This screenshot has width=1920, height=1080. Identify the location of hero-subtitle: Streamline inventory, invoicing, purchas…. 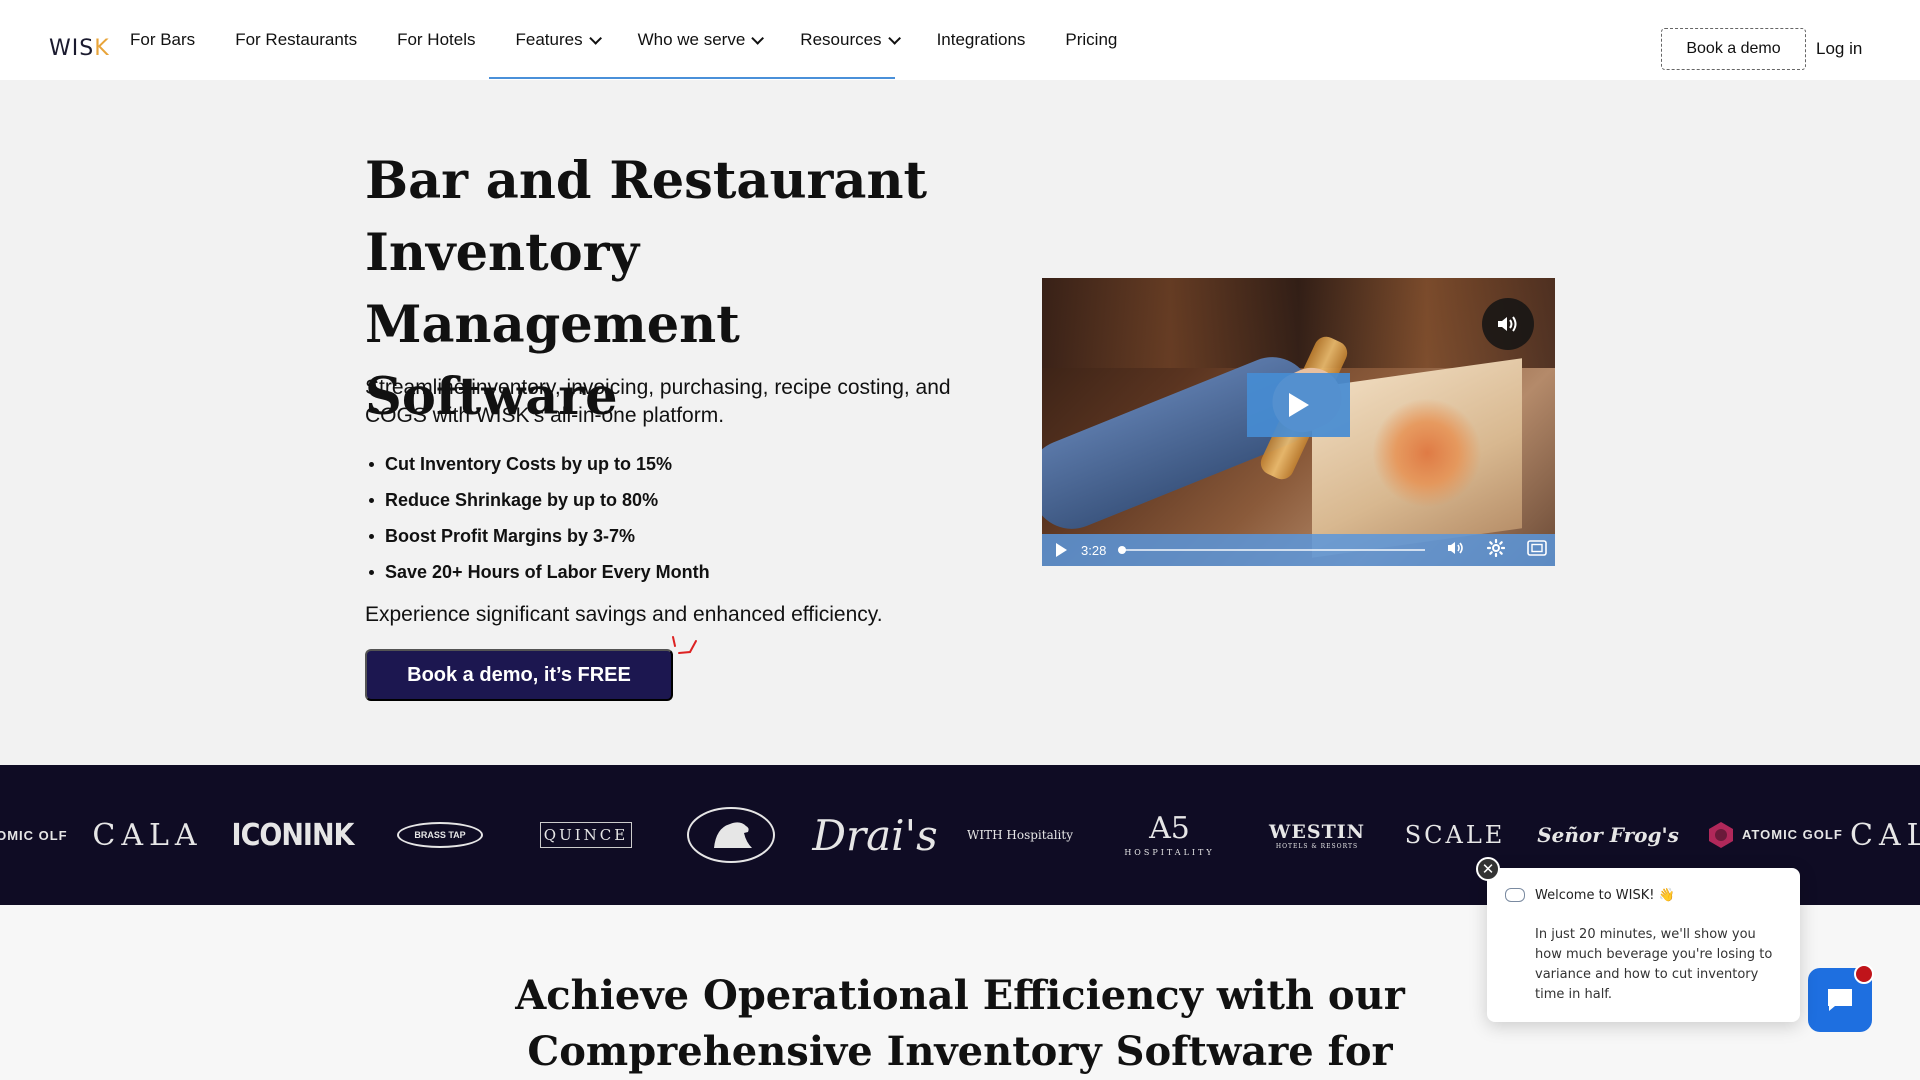
(658, 401).